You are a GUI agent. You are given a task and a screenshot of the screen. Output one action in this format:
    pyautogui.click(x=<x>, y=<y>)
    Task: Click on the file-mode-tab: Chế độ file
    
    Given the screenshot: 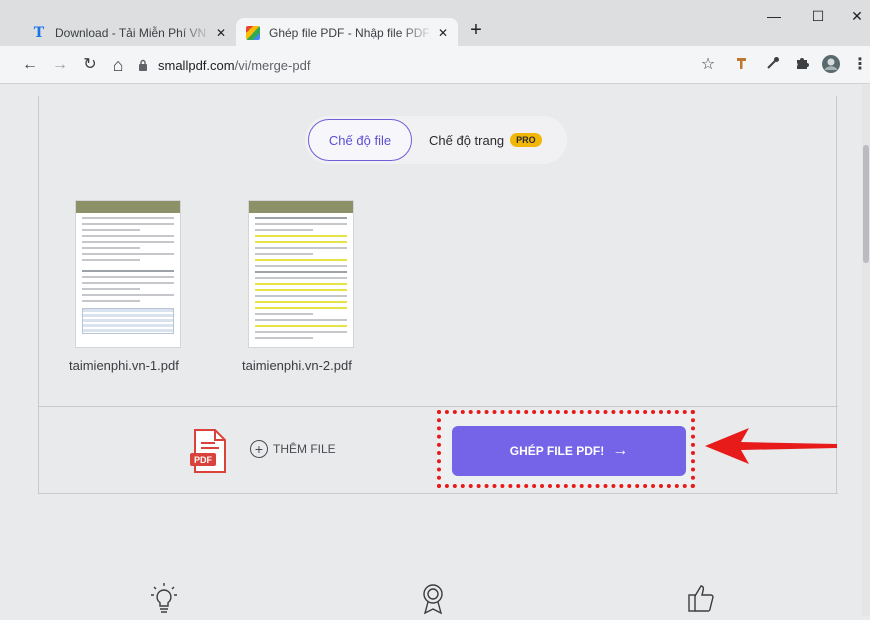 What is the action you would take?
    pyautogui.click(x=360, y=140)
    